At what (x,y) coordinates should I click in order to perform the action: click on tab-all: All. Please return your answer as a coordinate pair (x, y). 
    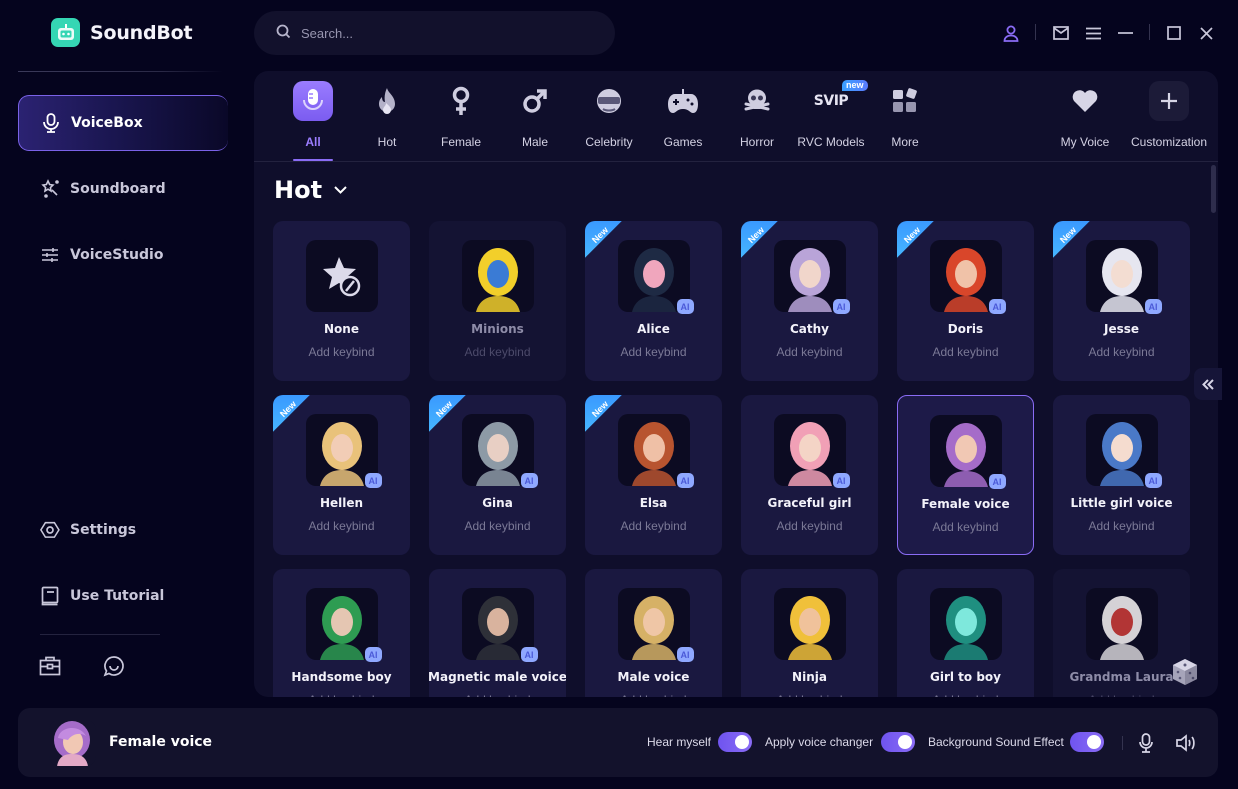
    Looking at the image, I should click on (313, 120).